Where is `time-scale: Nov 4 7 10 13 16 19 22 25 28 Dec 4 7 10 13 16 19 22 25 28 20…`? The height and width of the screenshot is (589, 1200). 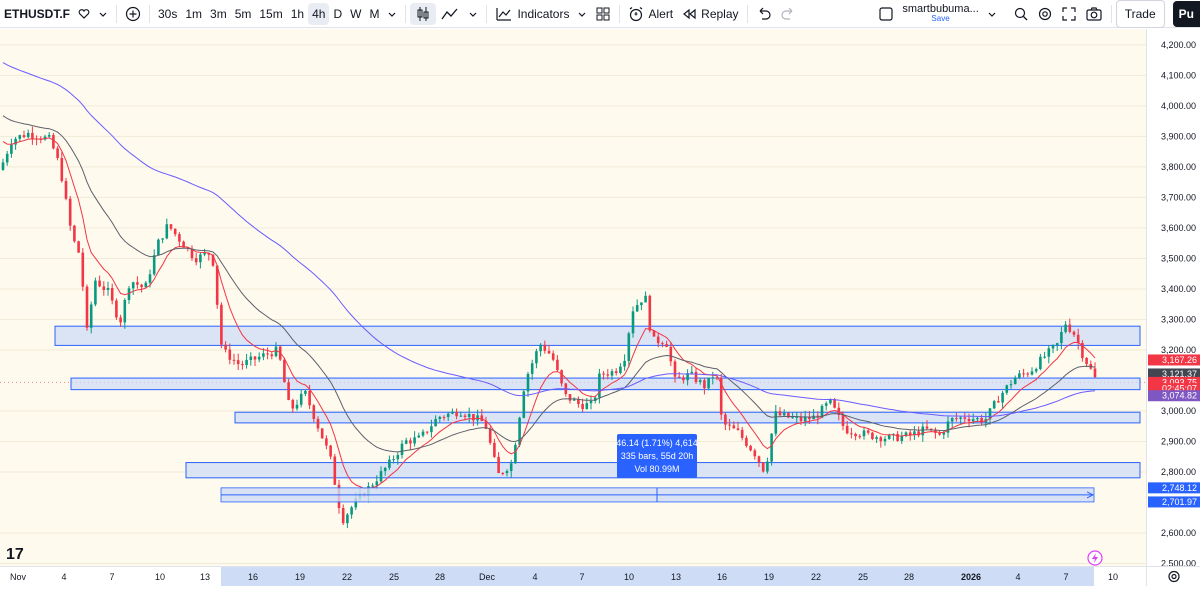 time-scale: Nov 4 7 10 13 16 19 22 25 28 Dec 4 7 10 13 16 19 22 25 28 20… is located at coordinates (573, 576).